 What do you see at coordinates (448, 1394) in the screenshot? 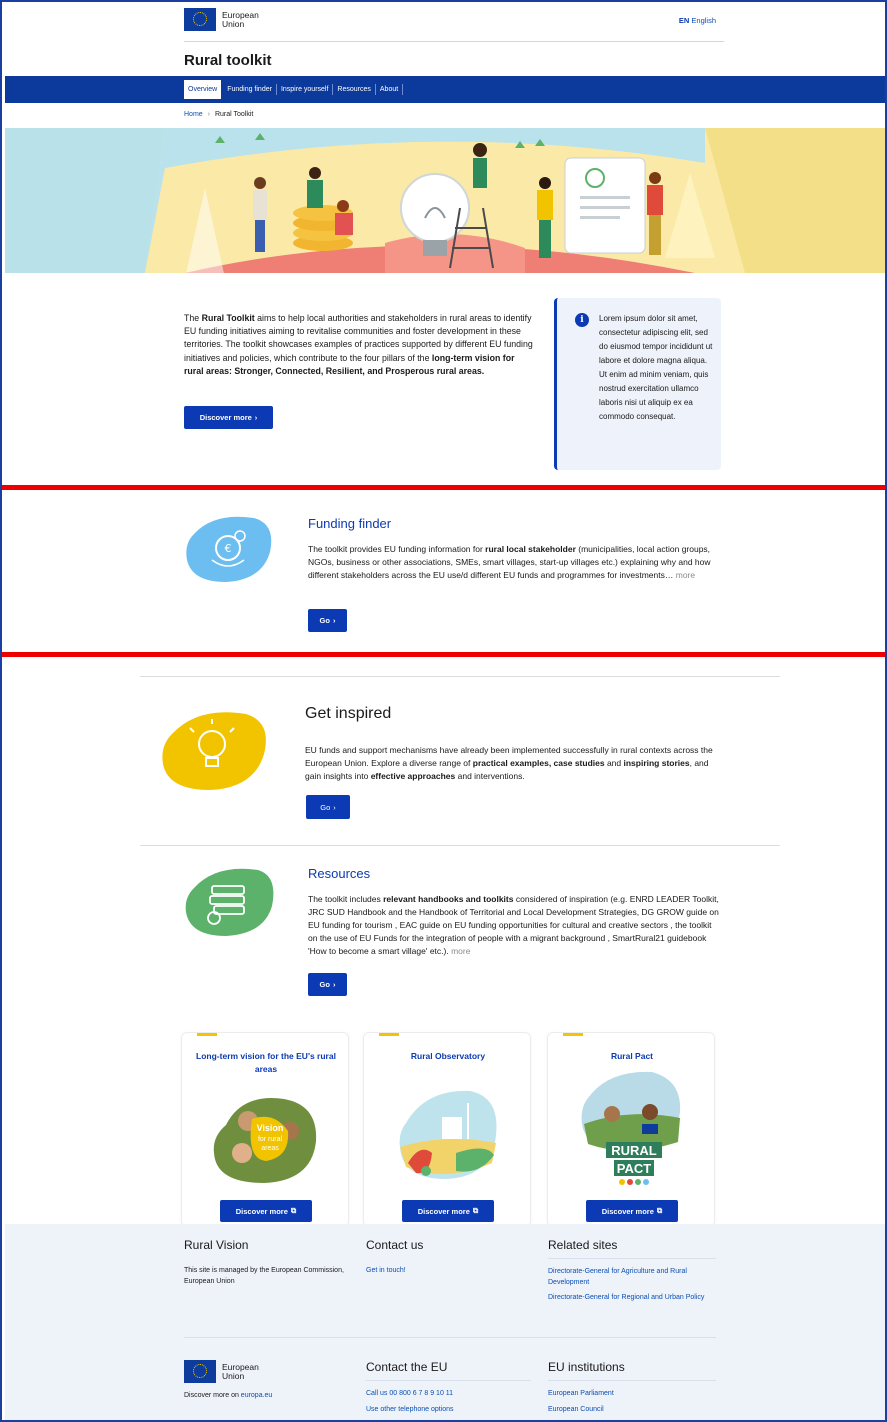
I see `footer-call-us-link: Call us 00 800 6 7 8 9 10 11` at bounding box center [448, 1394].